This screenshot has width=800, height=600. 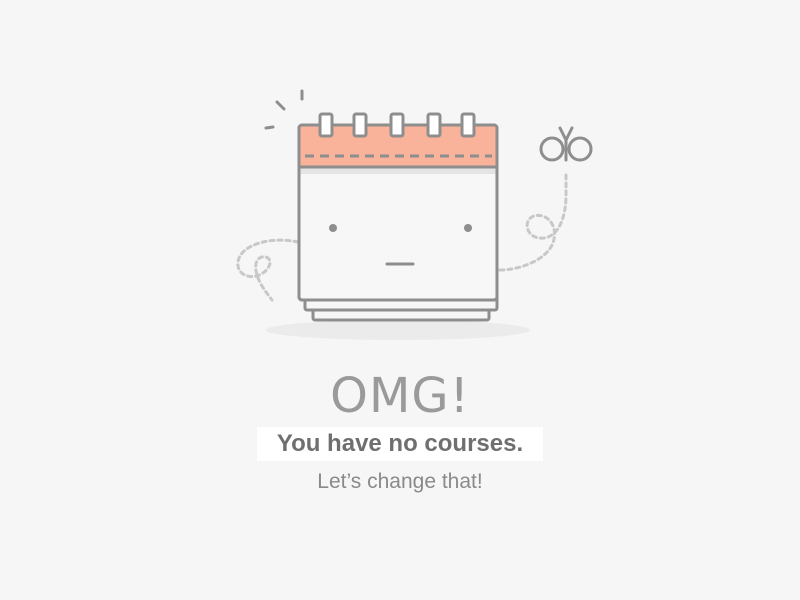 I want to click on empty-state-message-row: You have no courses., so click(x=400, y=444).